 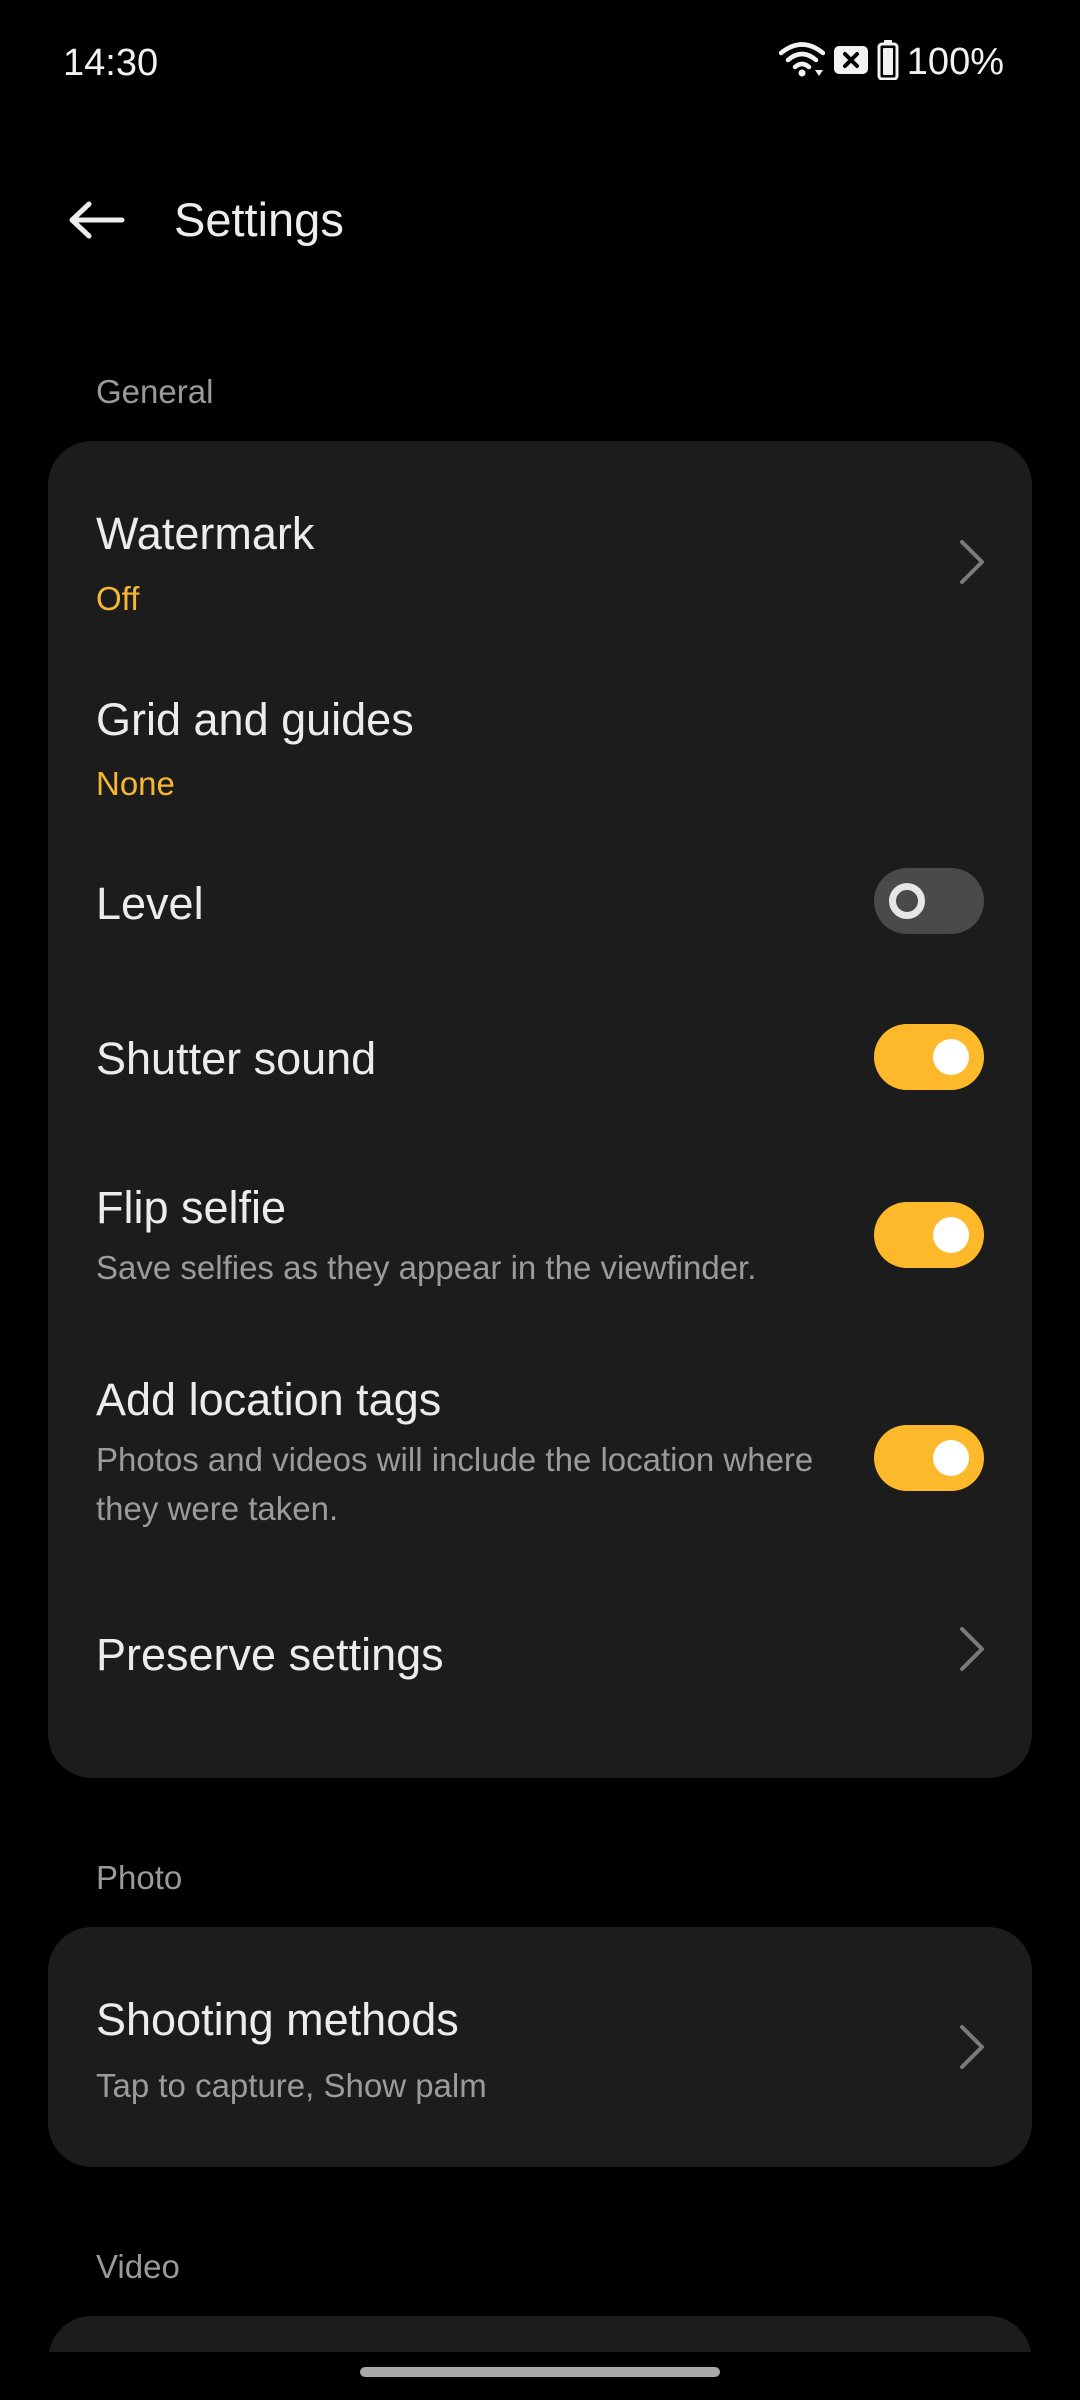 What do you see at coordinates (888, 62) in the screenshot?
I see `battery-icon` at bounding box center [888, 62].